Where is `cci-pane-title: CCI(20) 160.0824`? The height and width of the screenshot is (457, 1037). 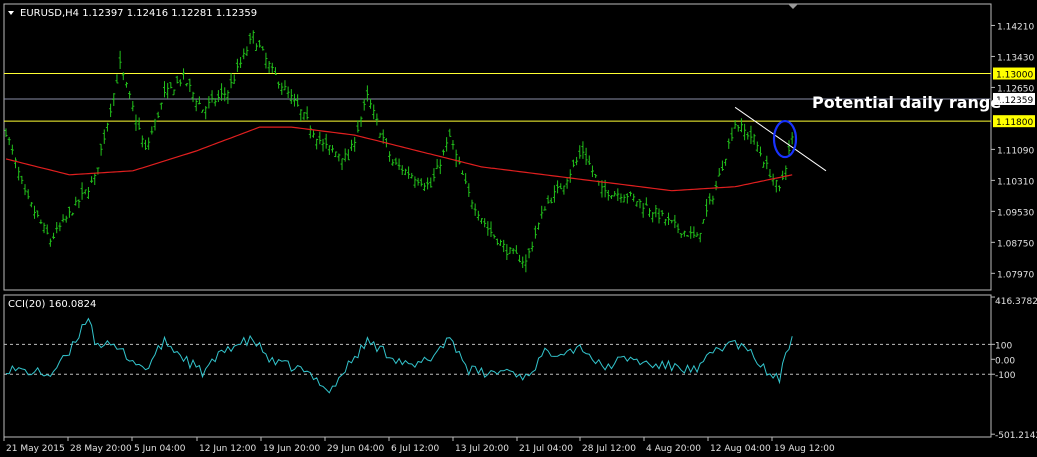 cci-pane-title: CCI(20) 160.0824 is located at coordinates (52, 304).